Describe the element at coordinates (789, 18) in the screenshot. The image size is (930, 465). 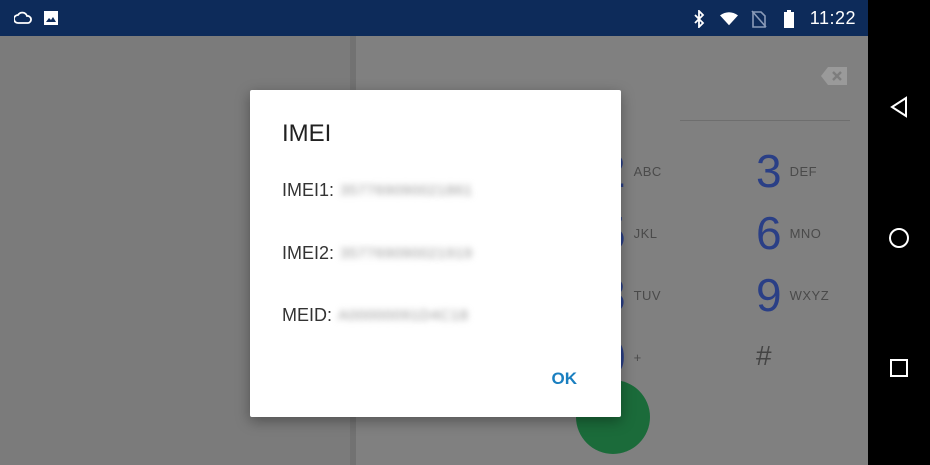
I see `battery-icon` at that location.